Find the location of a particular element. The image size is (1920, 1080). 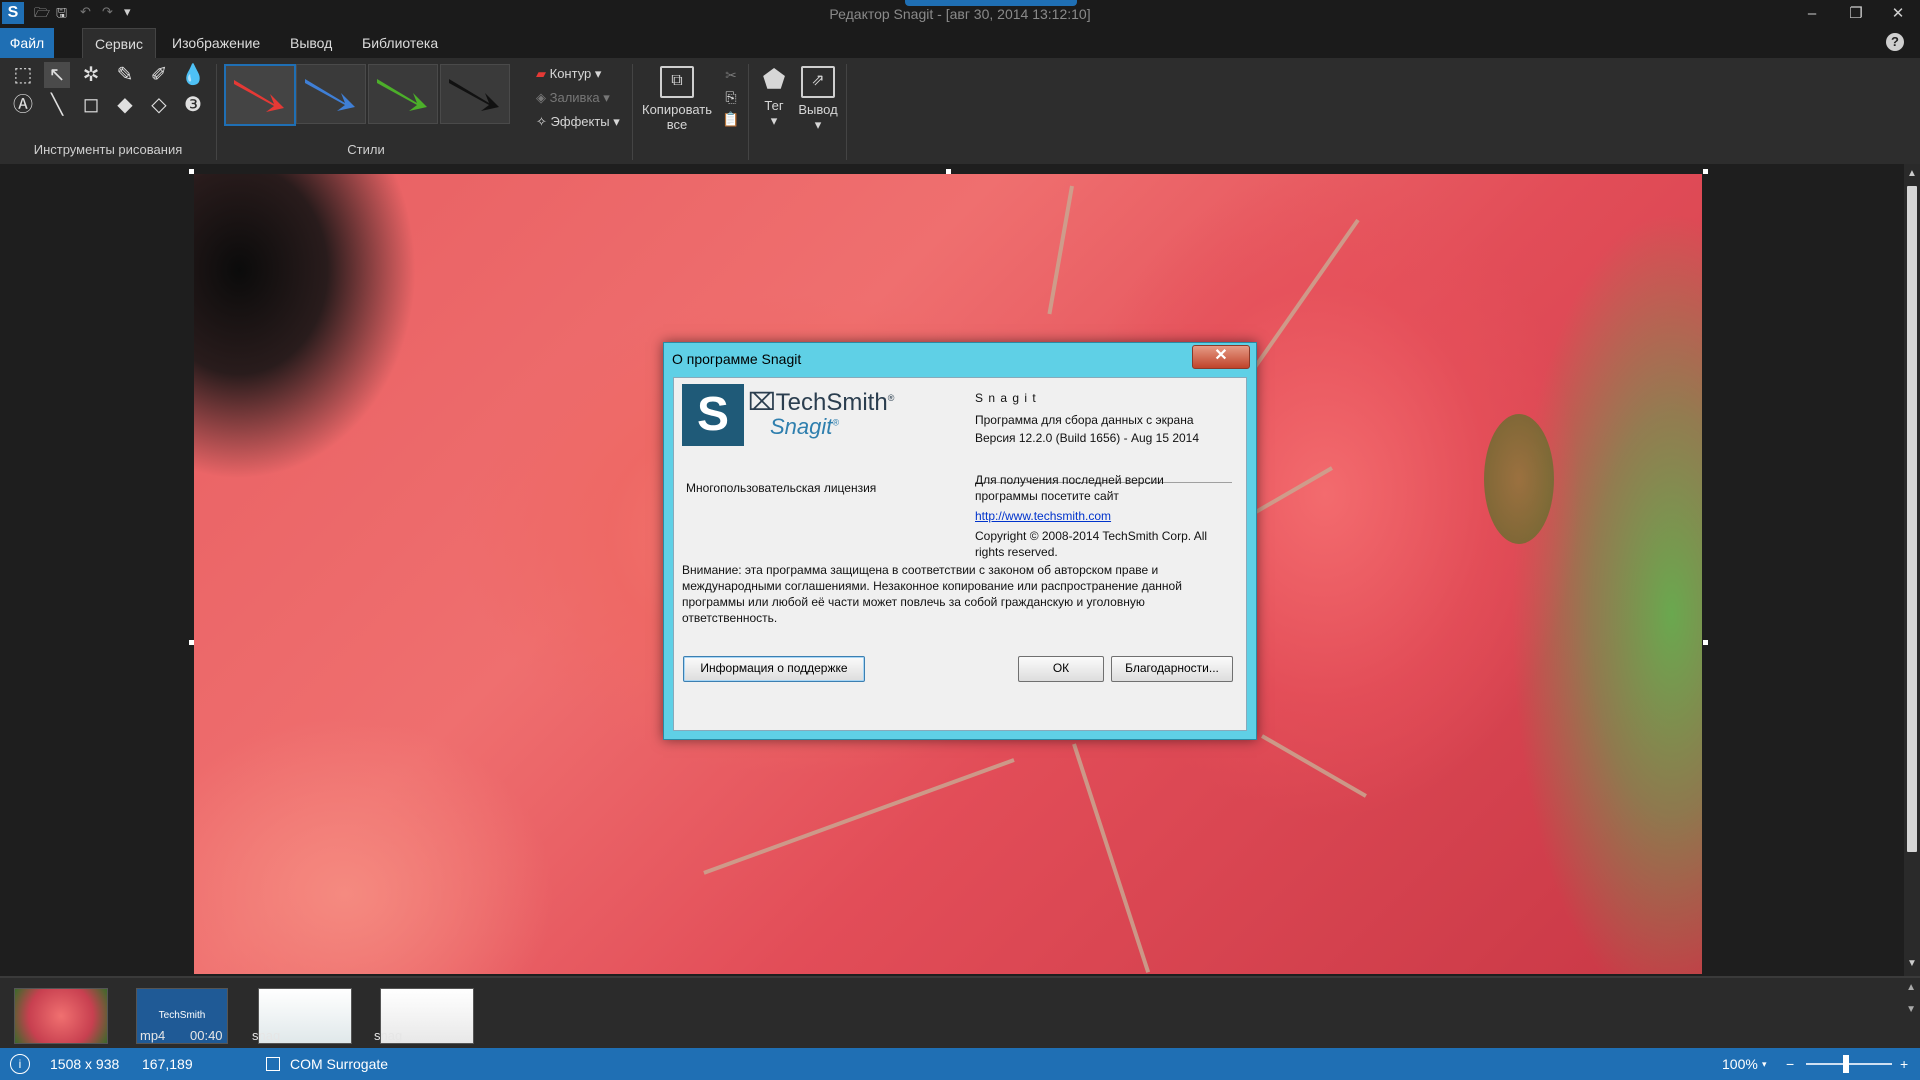

line-icon: ╲ is located at coordinates (57, 105).